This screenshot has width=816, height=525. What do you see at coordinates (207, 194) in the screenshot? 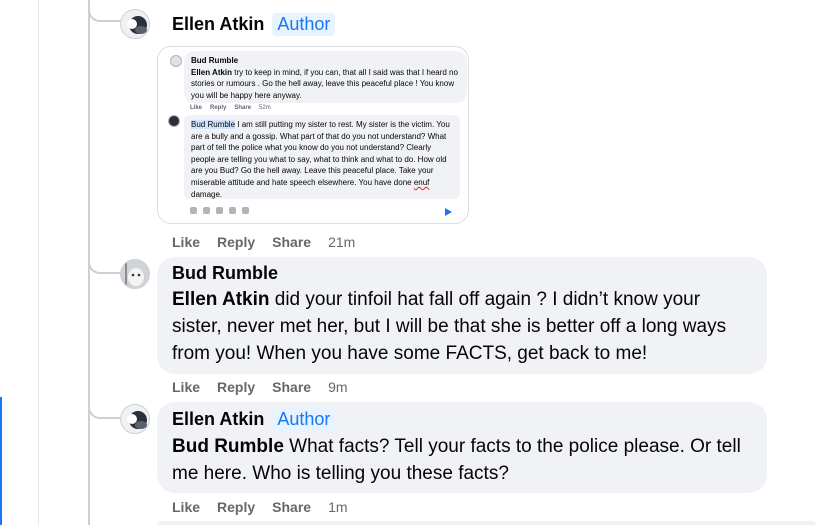
I see `screenshot-reply-end: damage.` at bounding box center [207, 194].